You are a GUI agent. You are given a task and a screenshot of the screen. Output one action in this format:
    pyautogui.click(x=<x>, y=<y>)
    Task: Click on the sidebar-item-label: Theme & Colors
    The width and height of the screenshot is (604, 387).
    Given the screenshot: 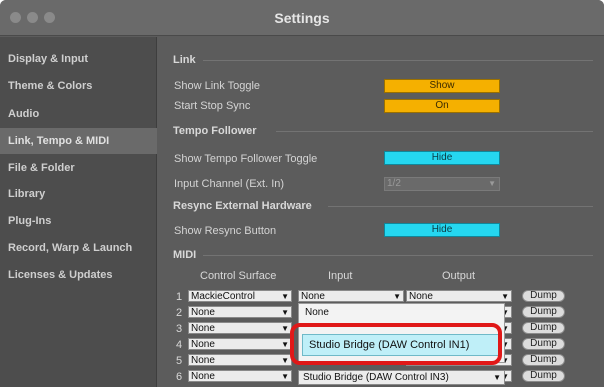 What is the action you would take?
    pyautogui.click(x=50, y=86)
    